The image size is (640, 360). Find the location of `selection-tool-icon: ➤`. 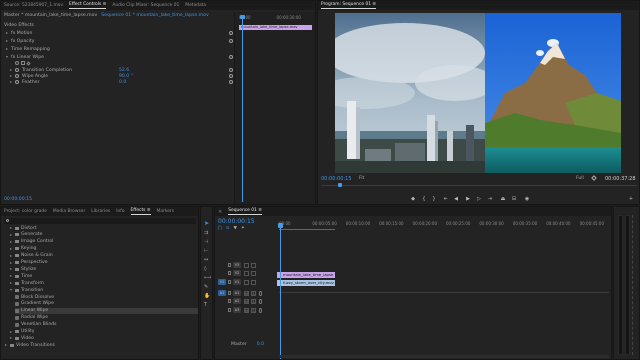

selection-tool-icon: ➤ is located at coordinates (207, 224).